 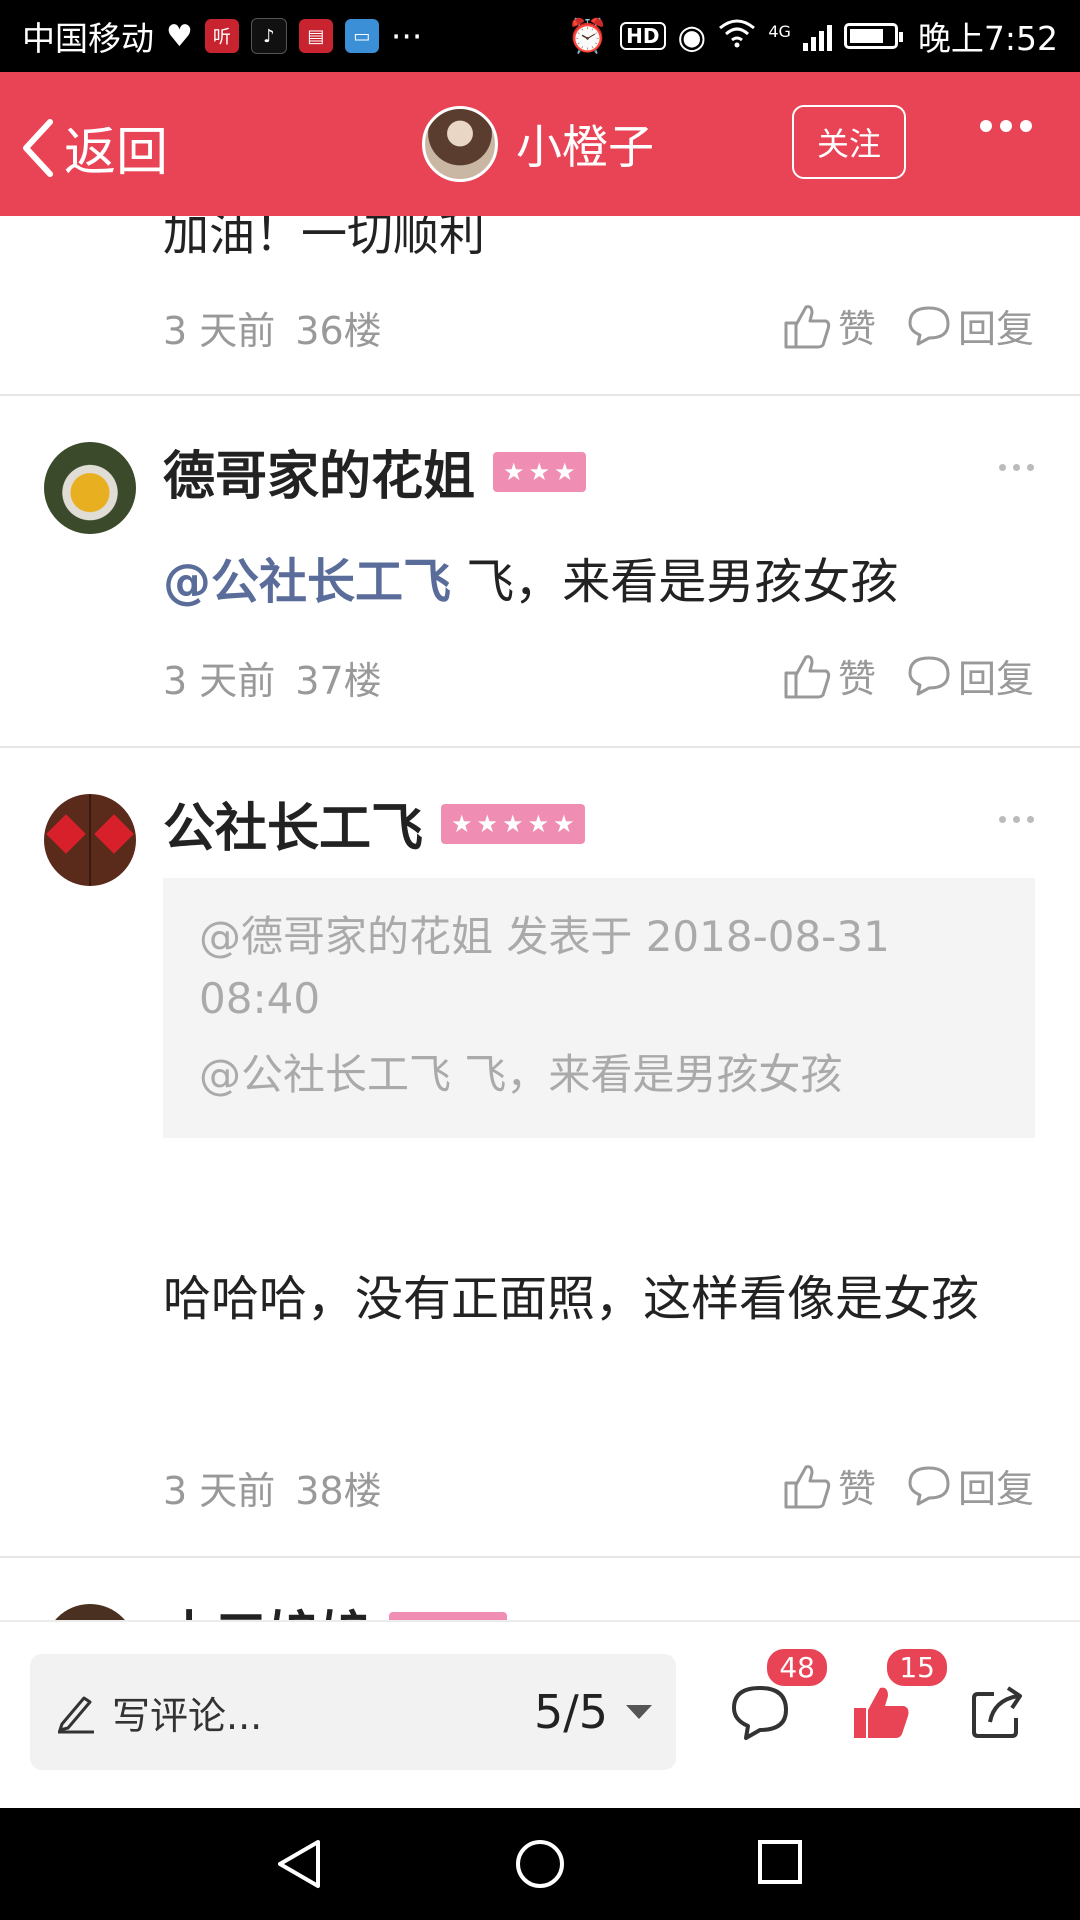 I want to click on level-badge: ★★★★, so click(x=448, y=1615).